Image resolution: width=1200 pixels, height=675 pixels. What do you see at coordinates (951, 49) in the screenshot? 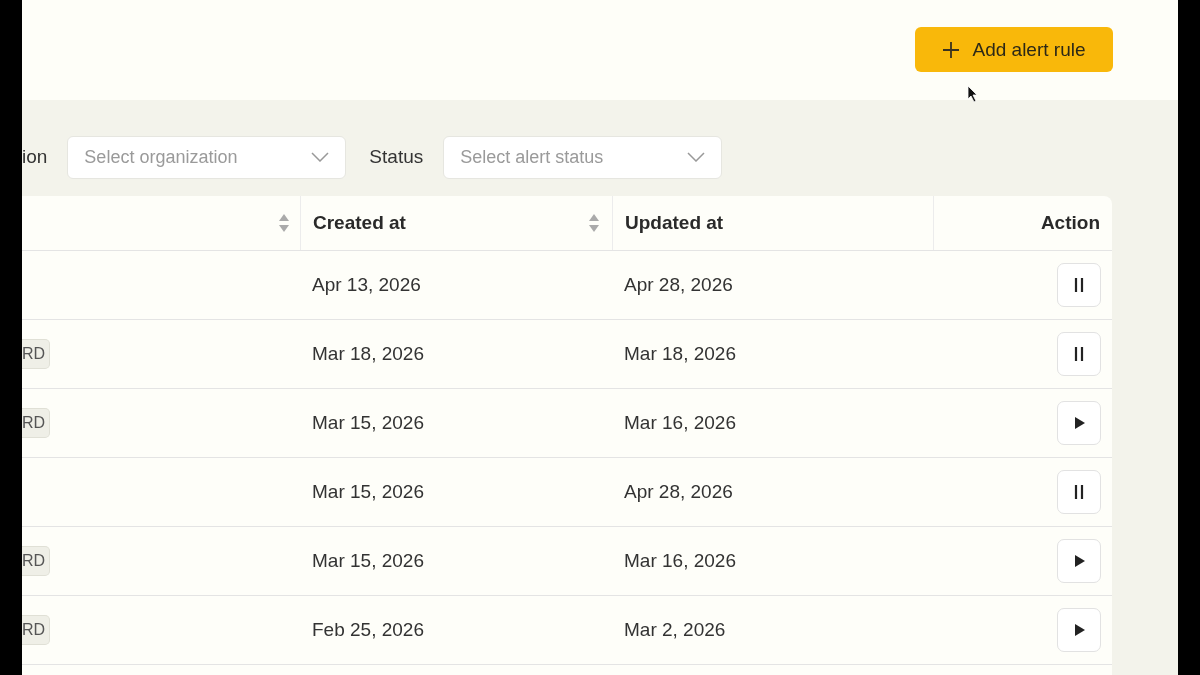
I see `plus-icon` at bounding box center [951, 49].